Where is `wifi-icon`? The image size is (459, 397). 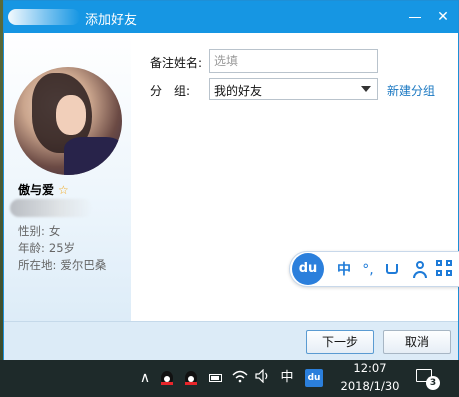 wifi-icon is located at coordinates (240, 378).